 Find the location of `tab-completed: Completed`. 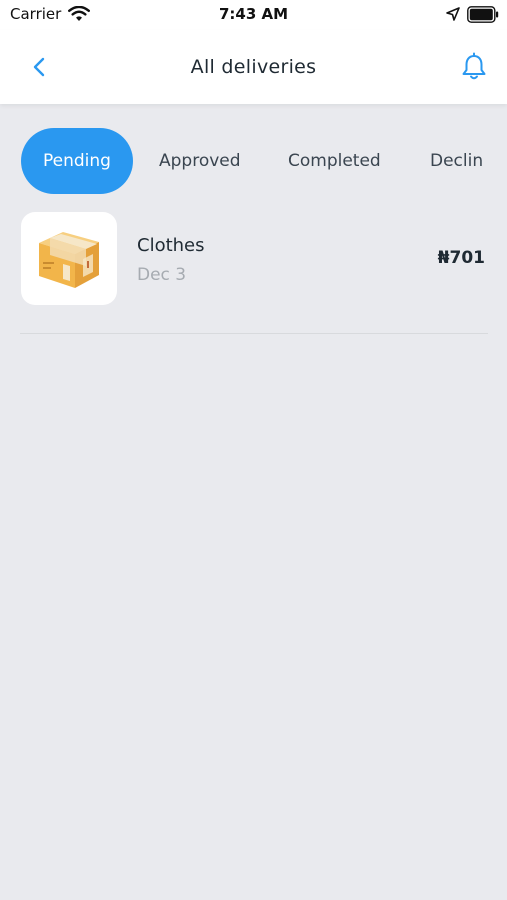

tab-completed: Completed is located at coordinates (334, 161).